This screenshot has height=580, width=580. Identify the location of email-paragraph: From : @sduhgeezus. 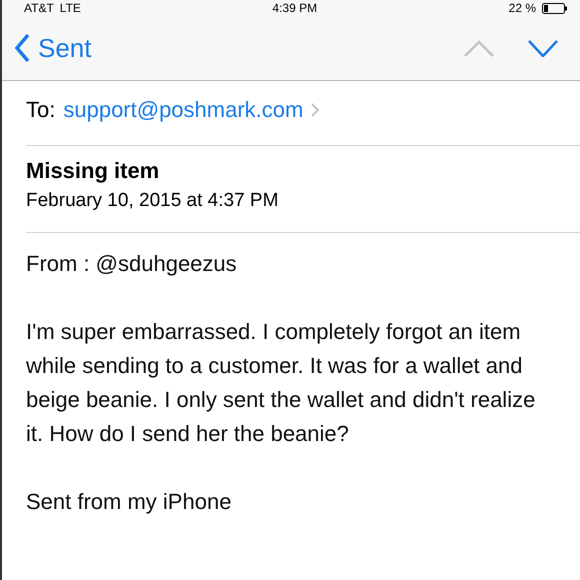
(132, 264).